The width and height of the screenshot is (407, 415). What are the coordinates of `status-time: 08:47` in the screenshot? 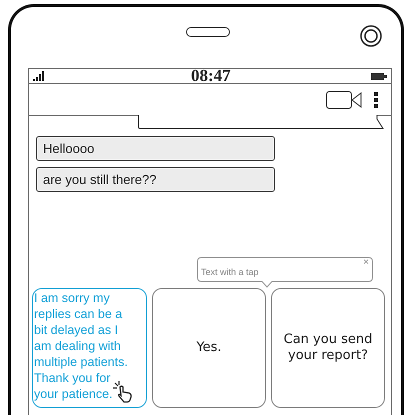 It's located at (211, 76).